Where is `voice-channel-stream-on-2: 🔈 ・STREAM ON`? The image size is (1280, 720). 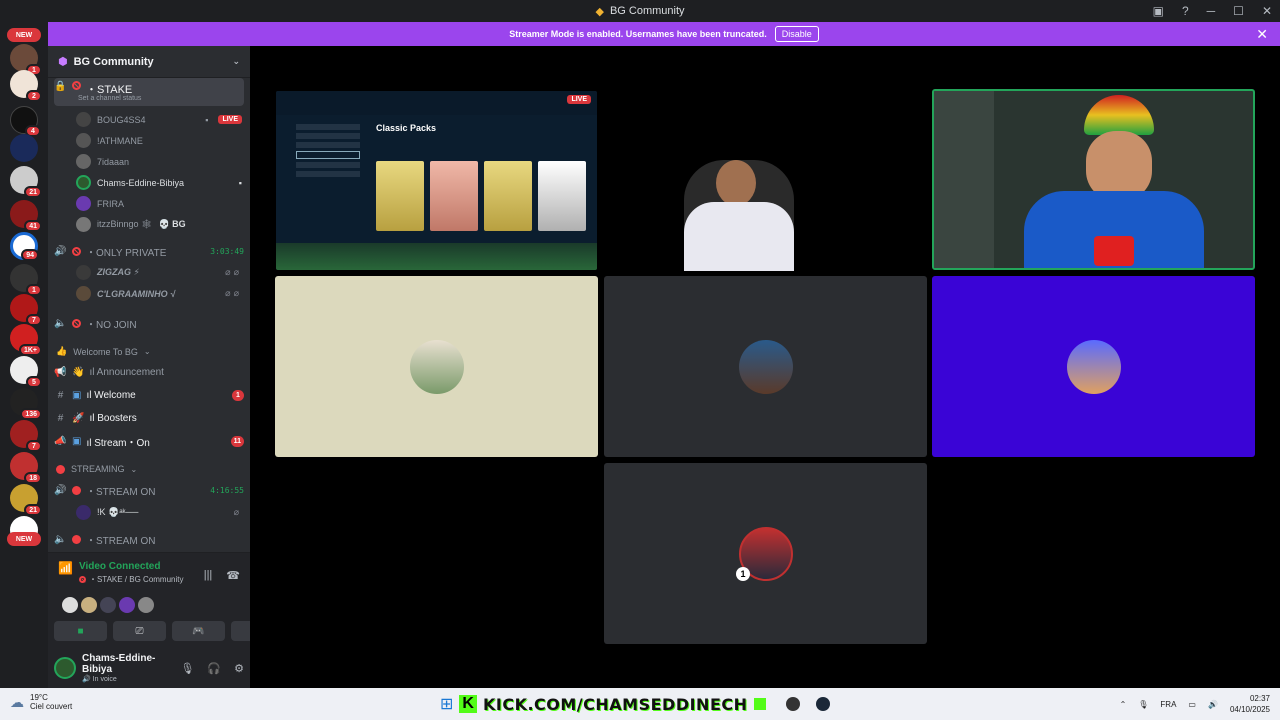
voice-channel-stream-on-2: 🔈 ・STREAM ON is located at coordinates (149, 539).